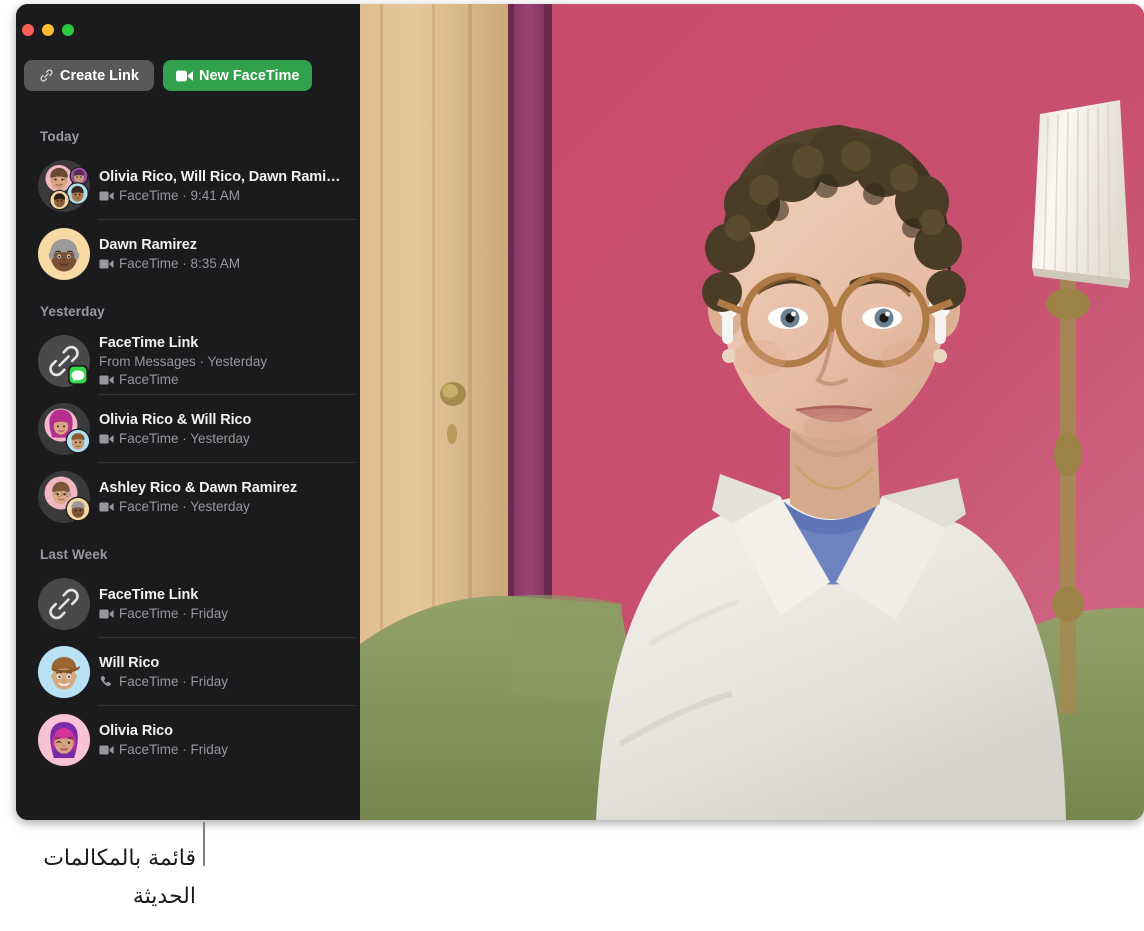  I want to click on sidebar-toolbar: Create Link New FaceTime, so click(168, 75).